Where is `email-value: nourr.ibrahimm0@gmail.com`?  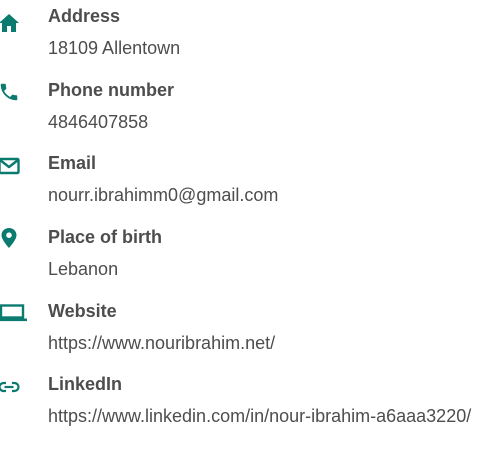
email-value: nourr.ibrahimm0@gmail.com is located at coordinates (268, 195).